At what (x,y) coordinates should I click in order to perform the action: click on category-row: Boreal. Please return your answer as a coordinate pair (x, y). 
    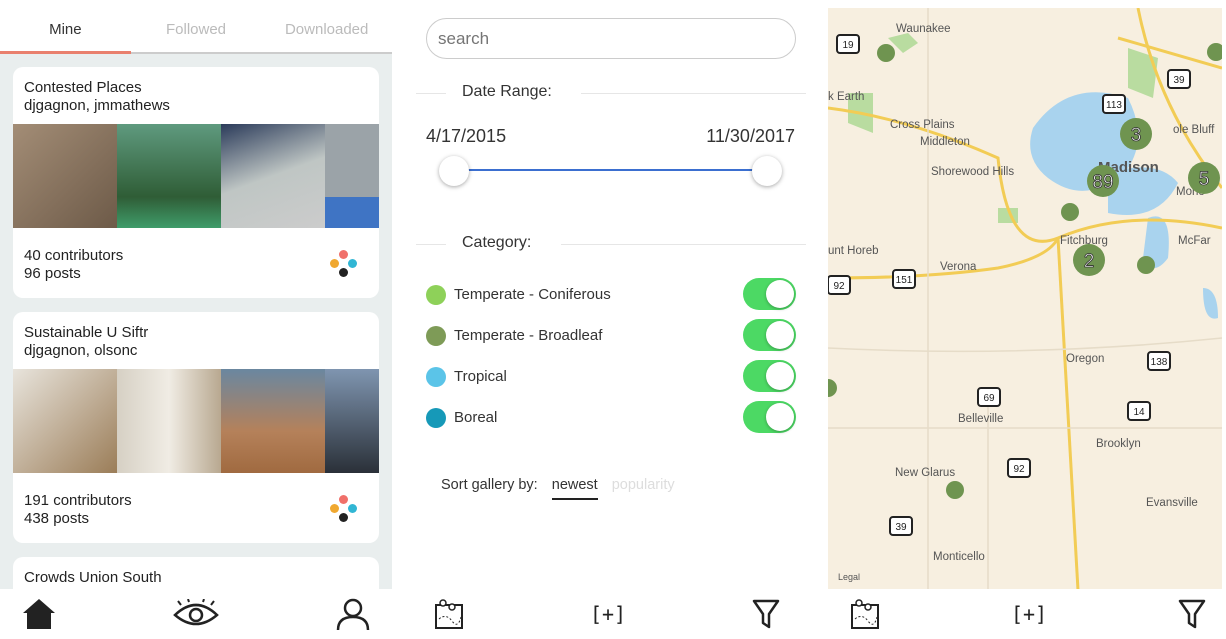
    Looking at the image, I should click on (611, 417).